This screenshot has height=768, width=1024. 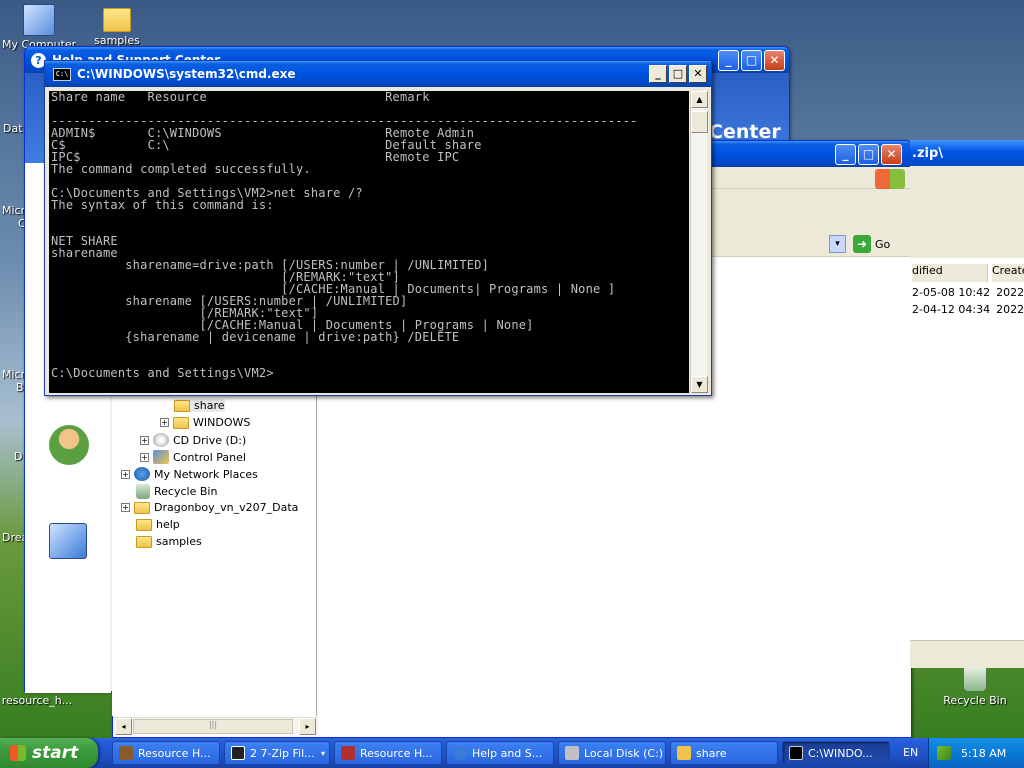 What do you see at coordinates (983, 753) in the screenshot?
I see `clock: 5:18 AM` at bounding box center [983, 753].